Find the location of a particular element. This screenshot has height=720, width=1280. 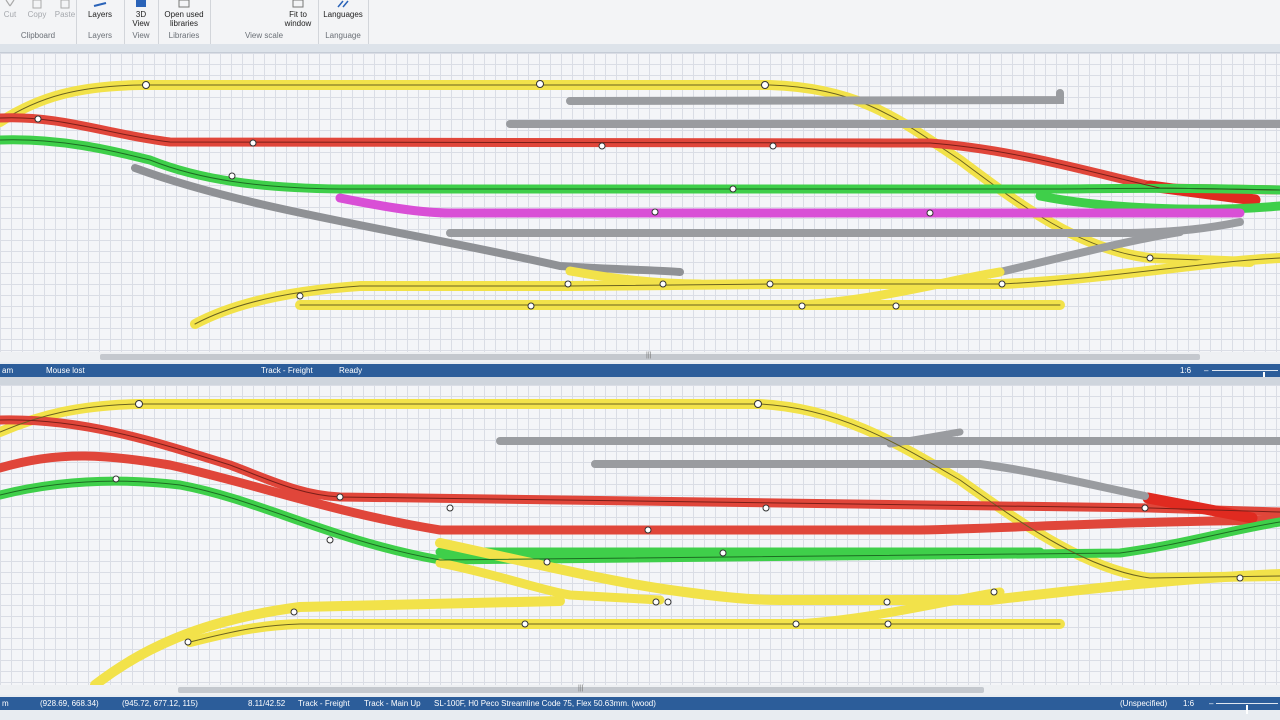

layers-label: Layers is located at coordinates (99, 14).